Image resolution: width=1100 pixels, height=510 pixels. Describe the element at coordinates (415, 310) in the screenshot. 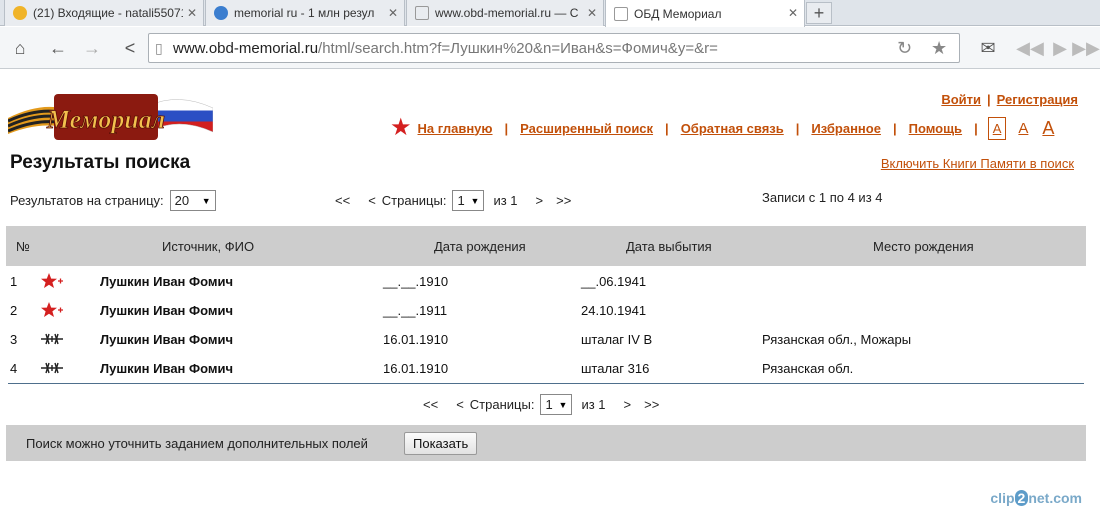

I see `row-birth-date: __.__.1911` at that location.